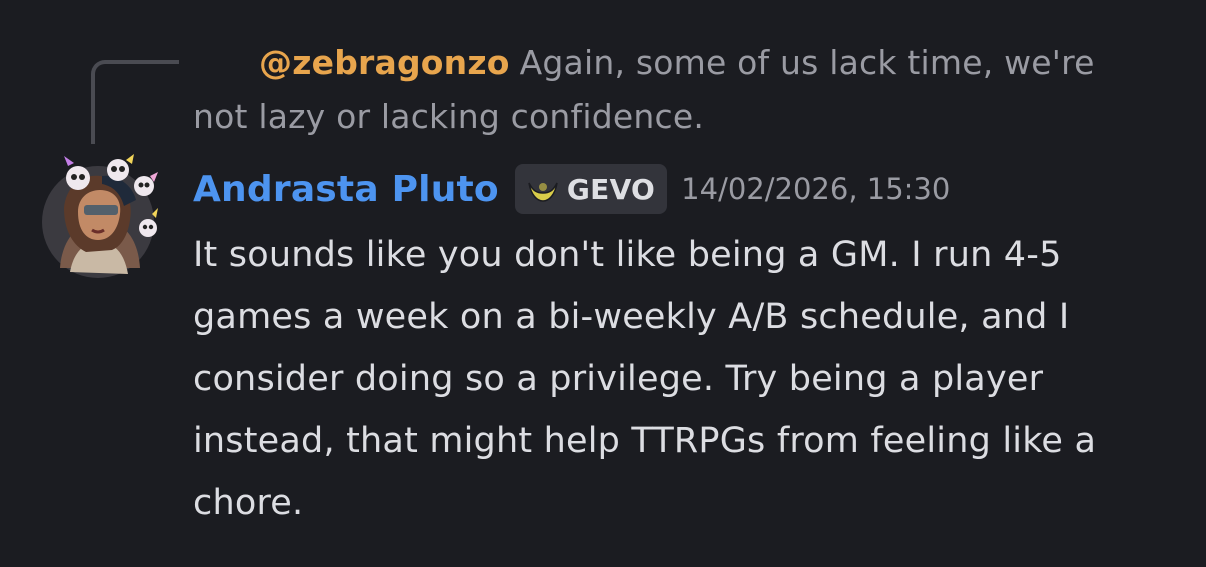 The image size is (1206, 567). What do you see at coordinates (384, 62) in the screenshot?
I see `reply-mention: @zebragonzo` at bounding box center [384, 62].